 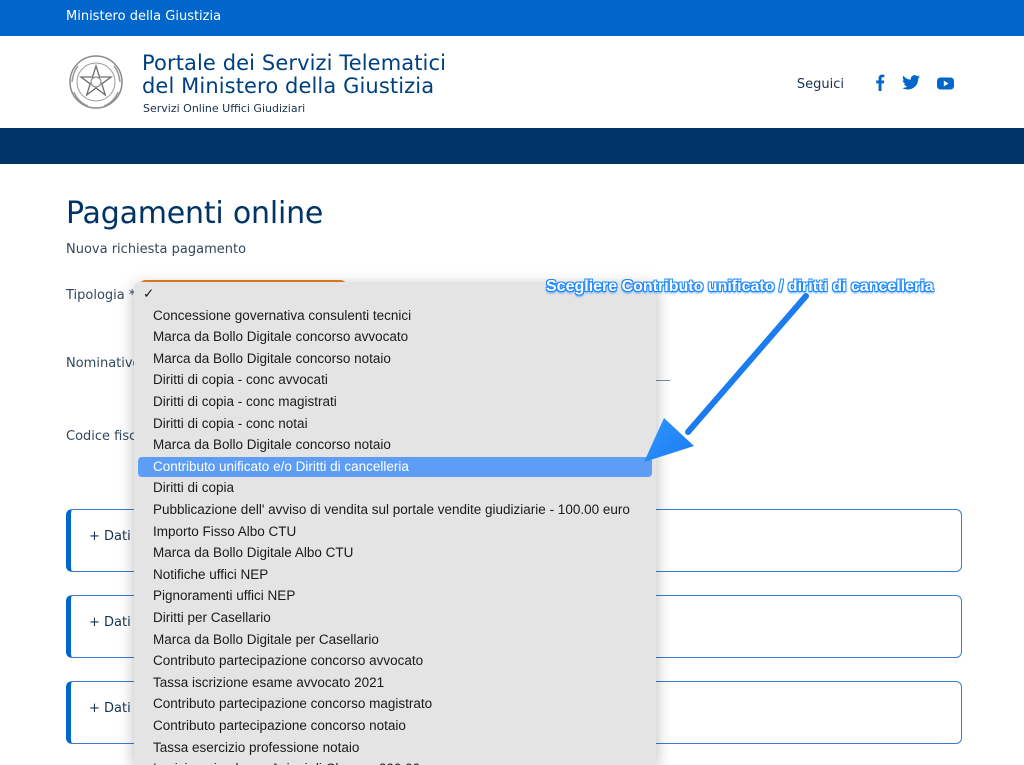 What do you see at coordinates (156, 249) in the screenshot?
I see `page-subtitle: Nuova richiesta pagamento` at bounding box center [156, 249].